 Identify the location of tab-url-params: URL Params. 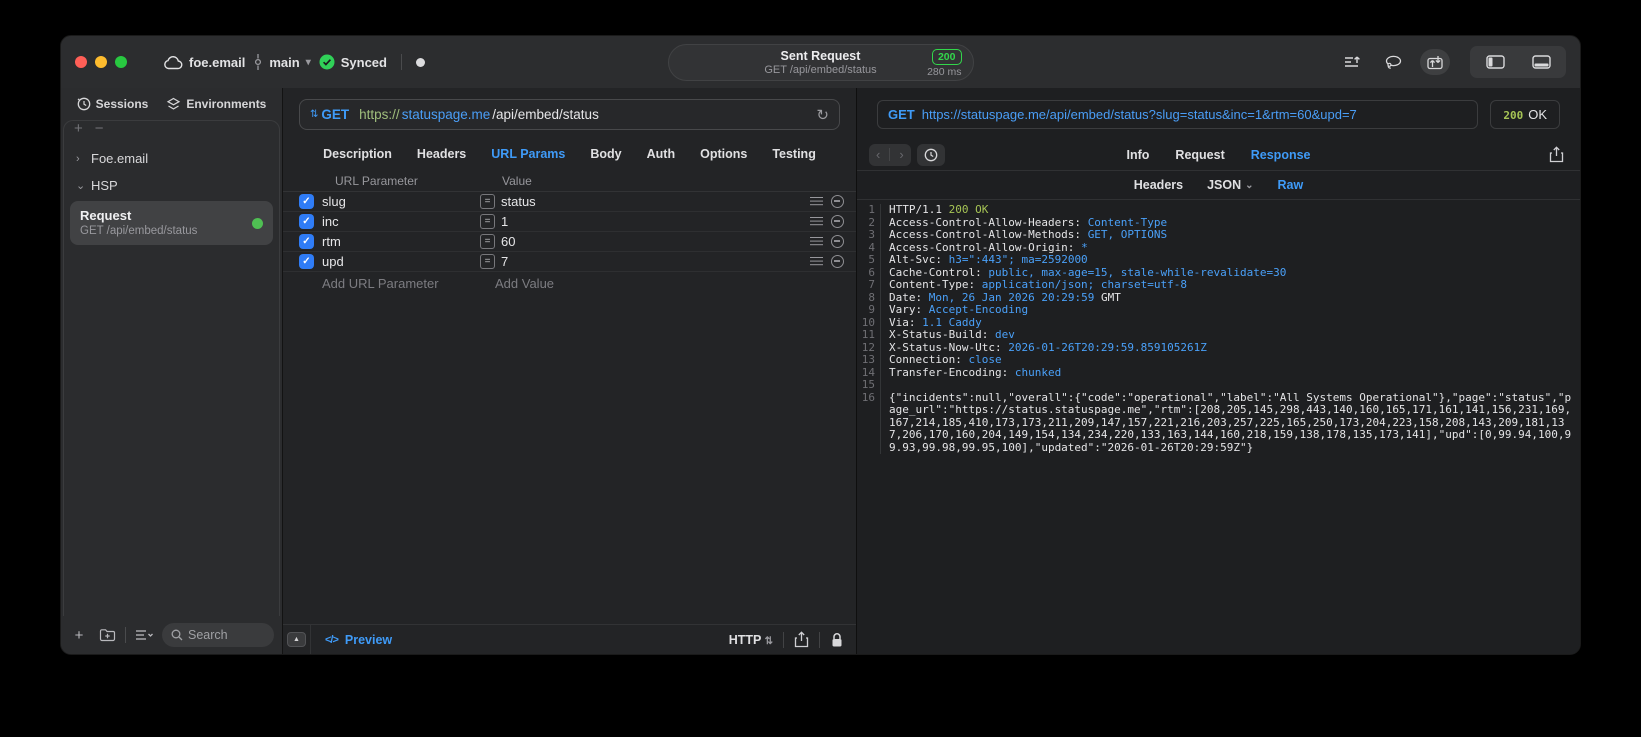
(528, 154).